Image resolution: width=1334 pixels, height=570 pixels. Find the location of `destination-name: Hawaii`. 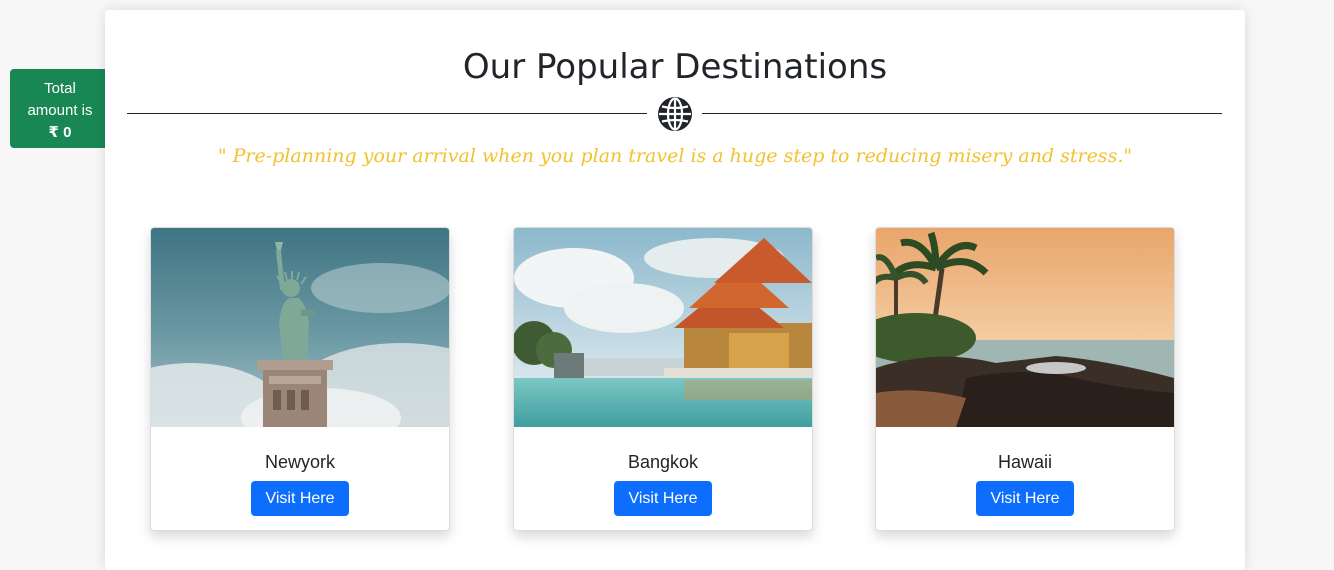

destination-name: Hawaii is located at coordinates (1025, 462).